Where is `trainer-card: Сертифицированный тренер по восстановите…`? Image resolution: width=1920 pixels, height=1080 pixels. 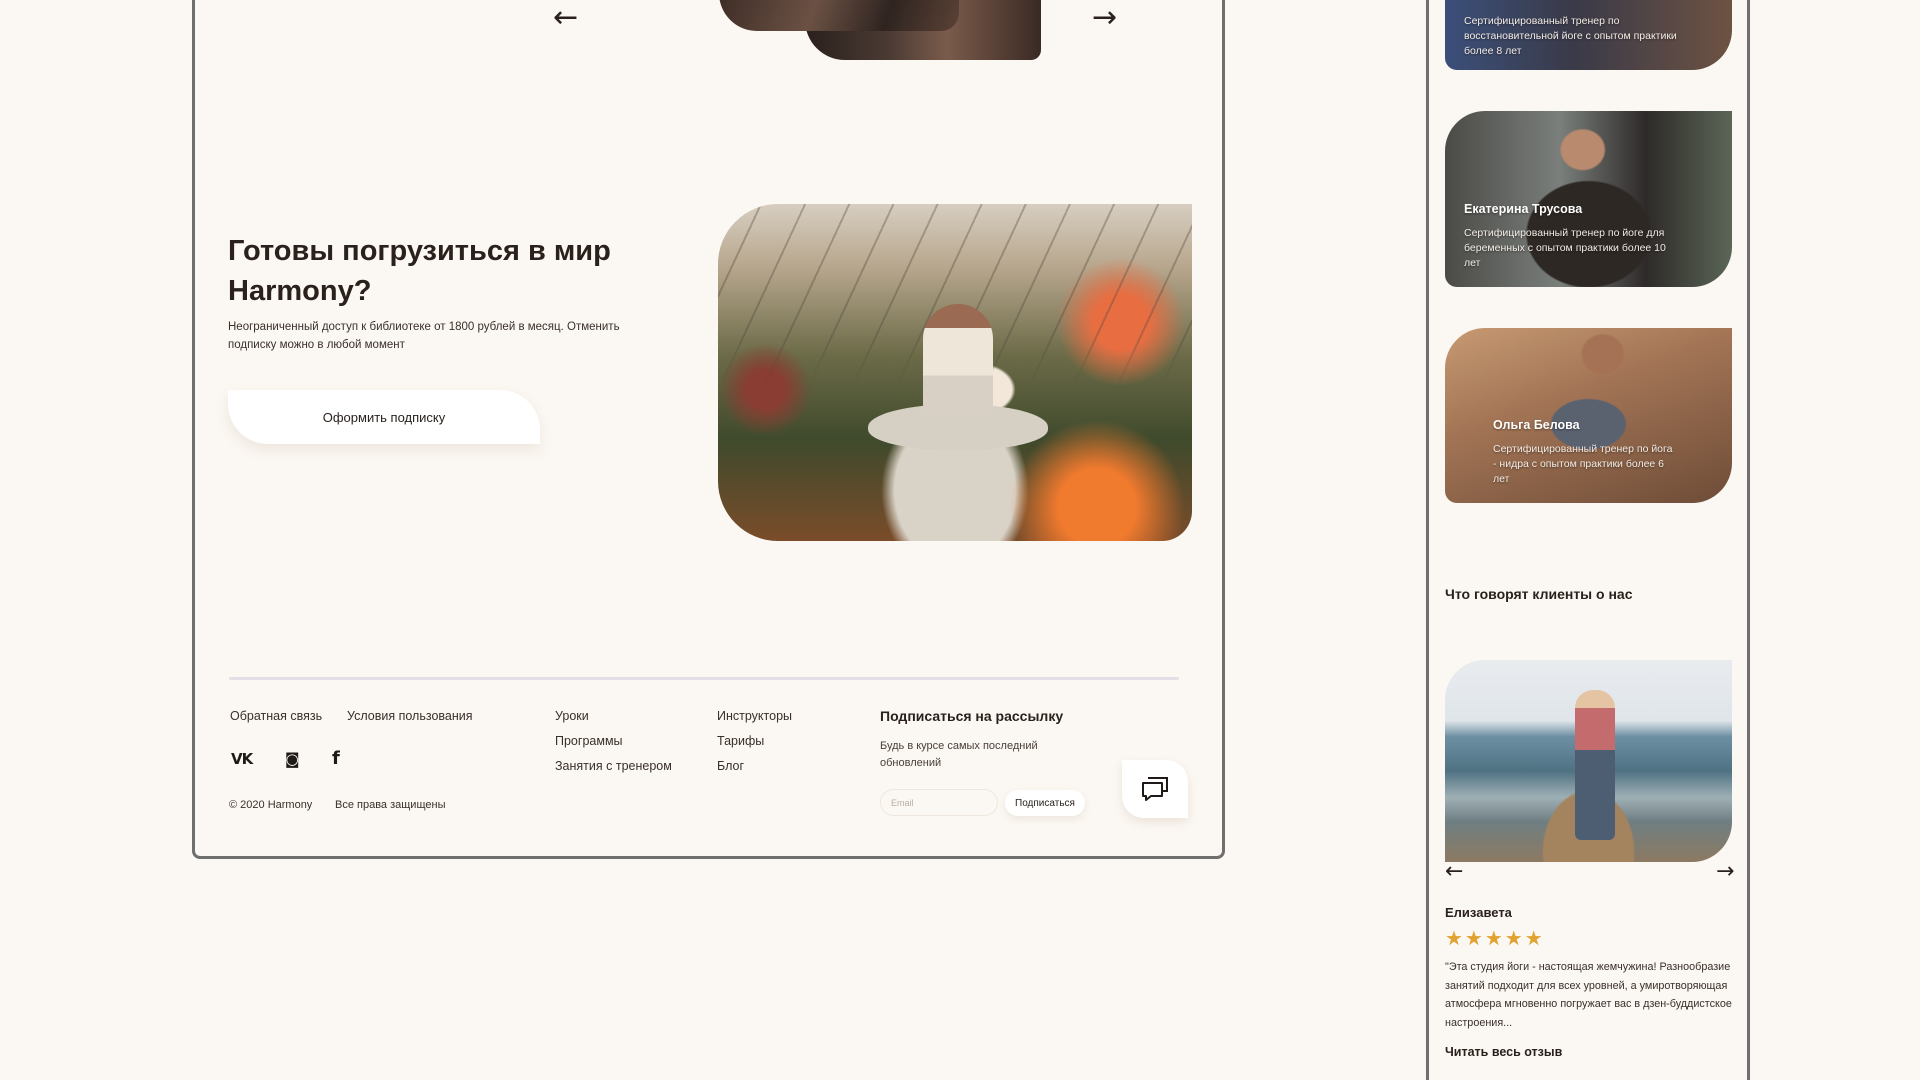 trainer-card: Сертифицированный тренер по восстановите… is located at coordinates (1588, 35).